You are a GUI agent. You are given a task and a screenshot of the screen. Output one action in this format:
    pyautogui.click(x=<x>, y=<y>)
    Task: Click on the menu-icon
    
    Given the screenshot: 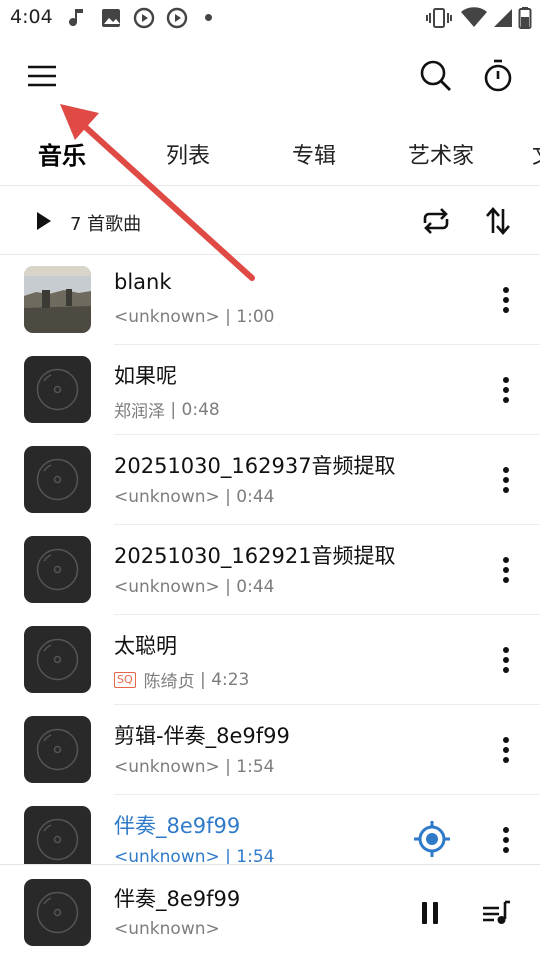 What is the action you would take?
    pyautogui.click(x=42, y=76)
    